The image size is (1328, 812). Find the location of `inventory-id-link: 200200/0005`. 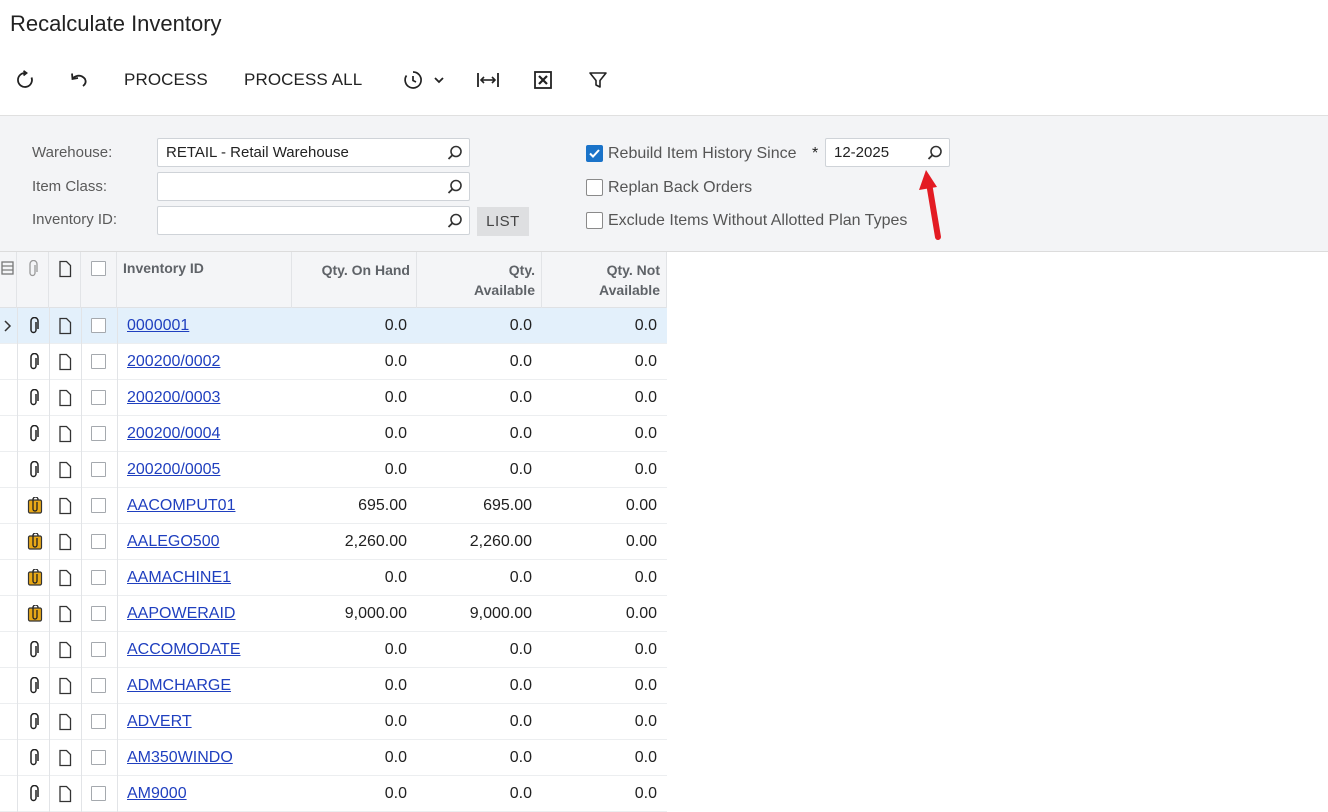

inventory-id-link: 200200/0005 is located at coordinates (173, 470).